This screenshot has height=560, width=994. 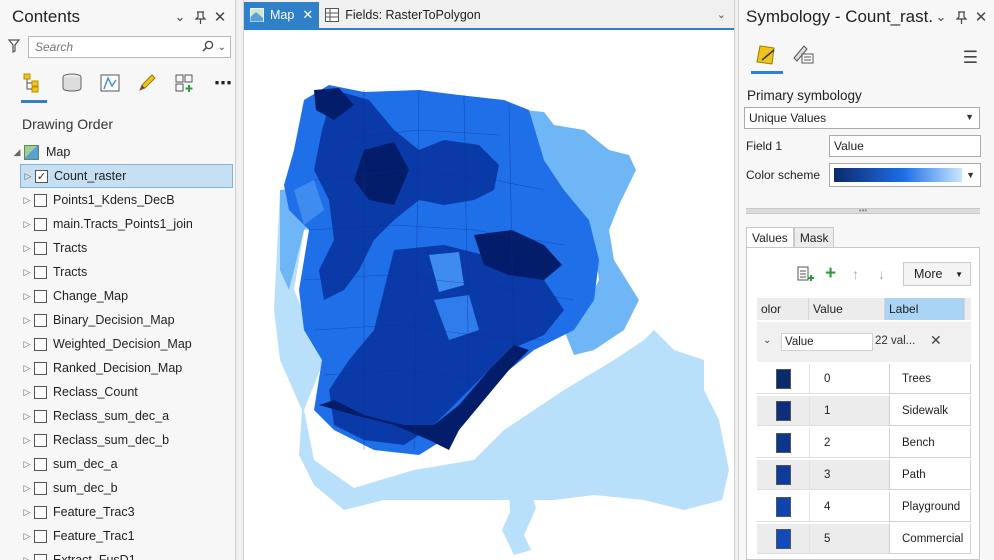 I want to click on layer-item: ▷ Change_Map, so click(x=127, y=296).